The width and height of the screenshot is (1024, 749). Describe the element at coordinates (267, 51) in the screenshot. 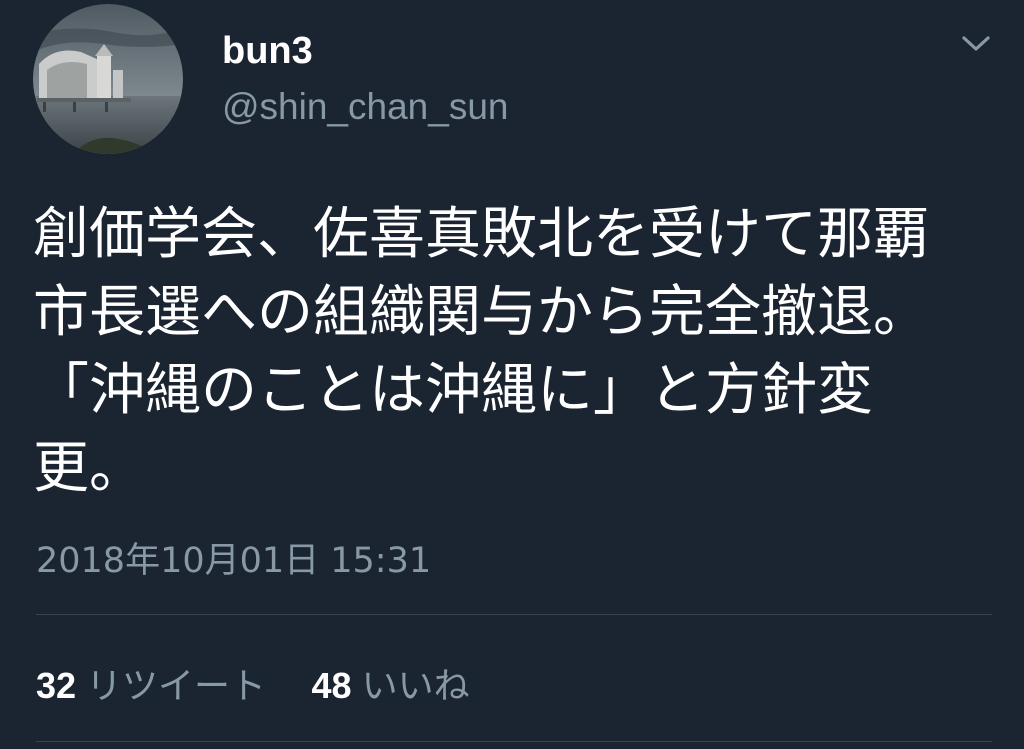

I see `display-name: bun3` at that location.